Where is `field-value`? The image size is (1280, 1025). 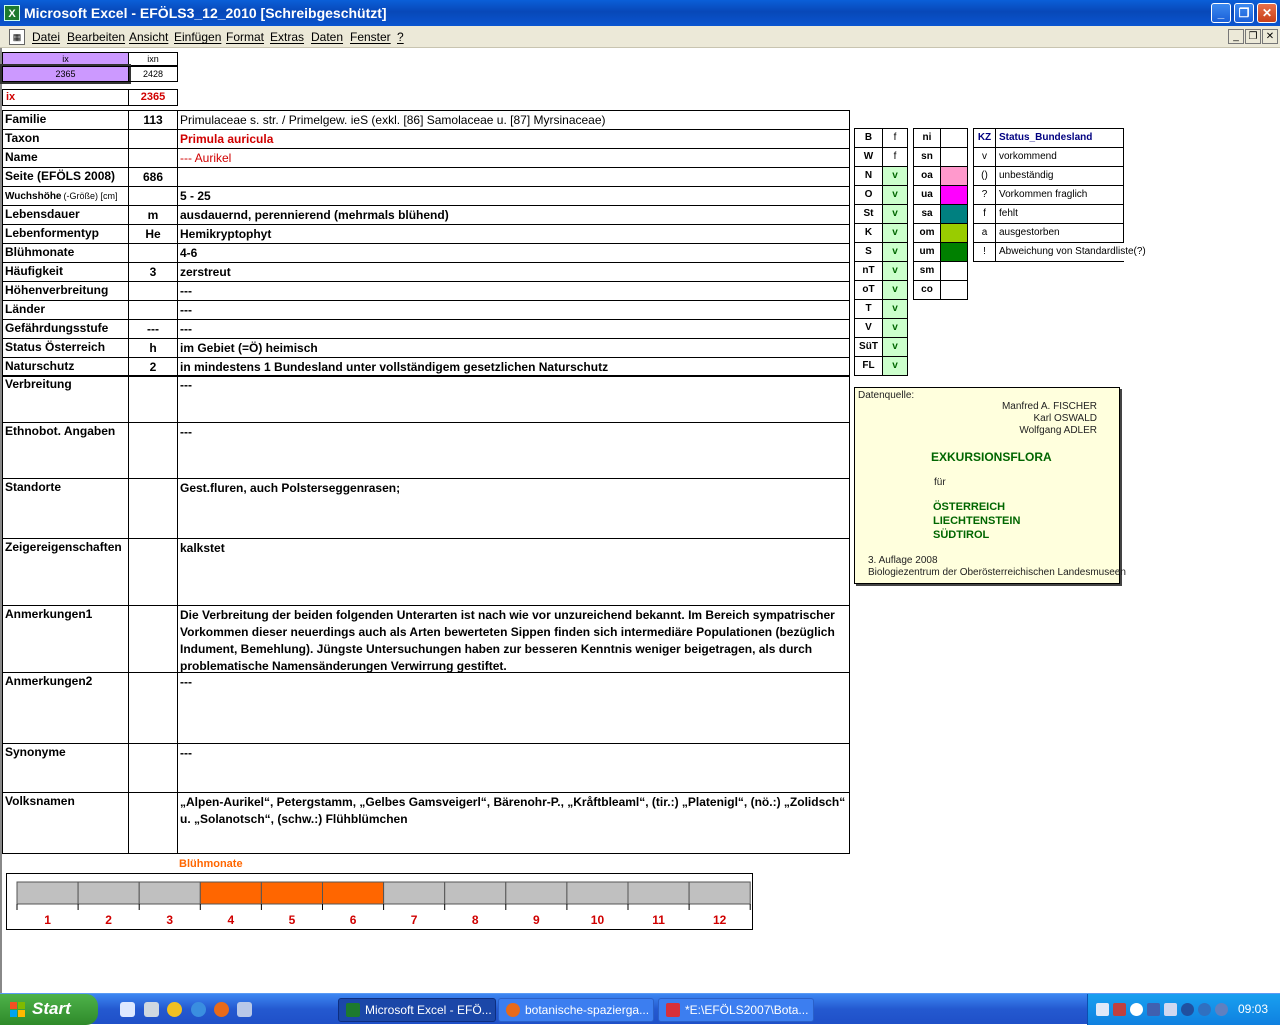 field-value is located at coordinates (513, 177).